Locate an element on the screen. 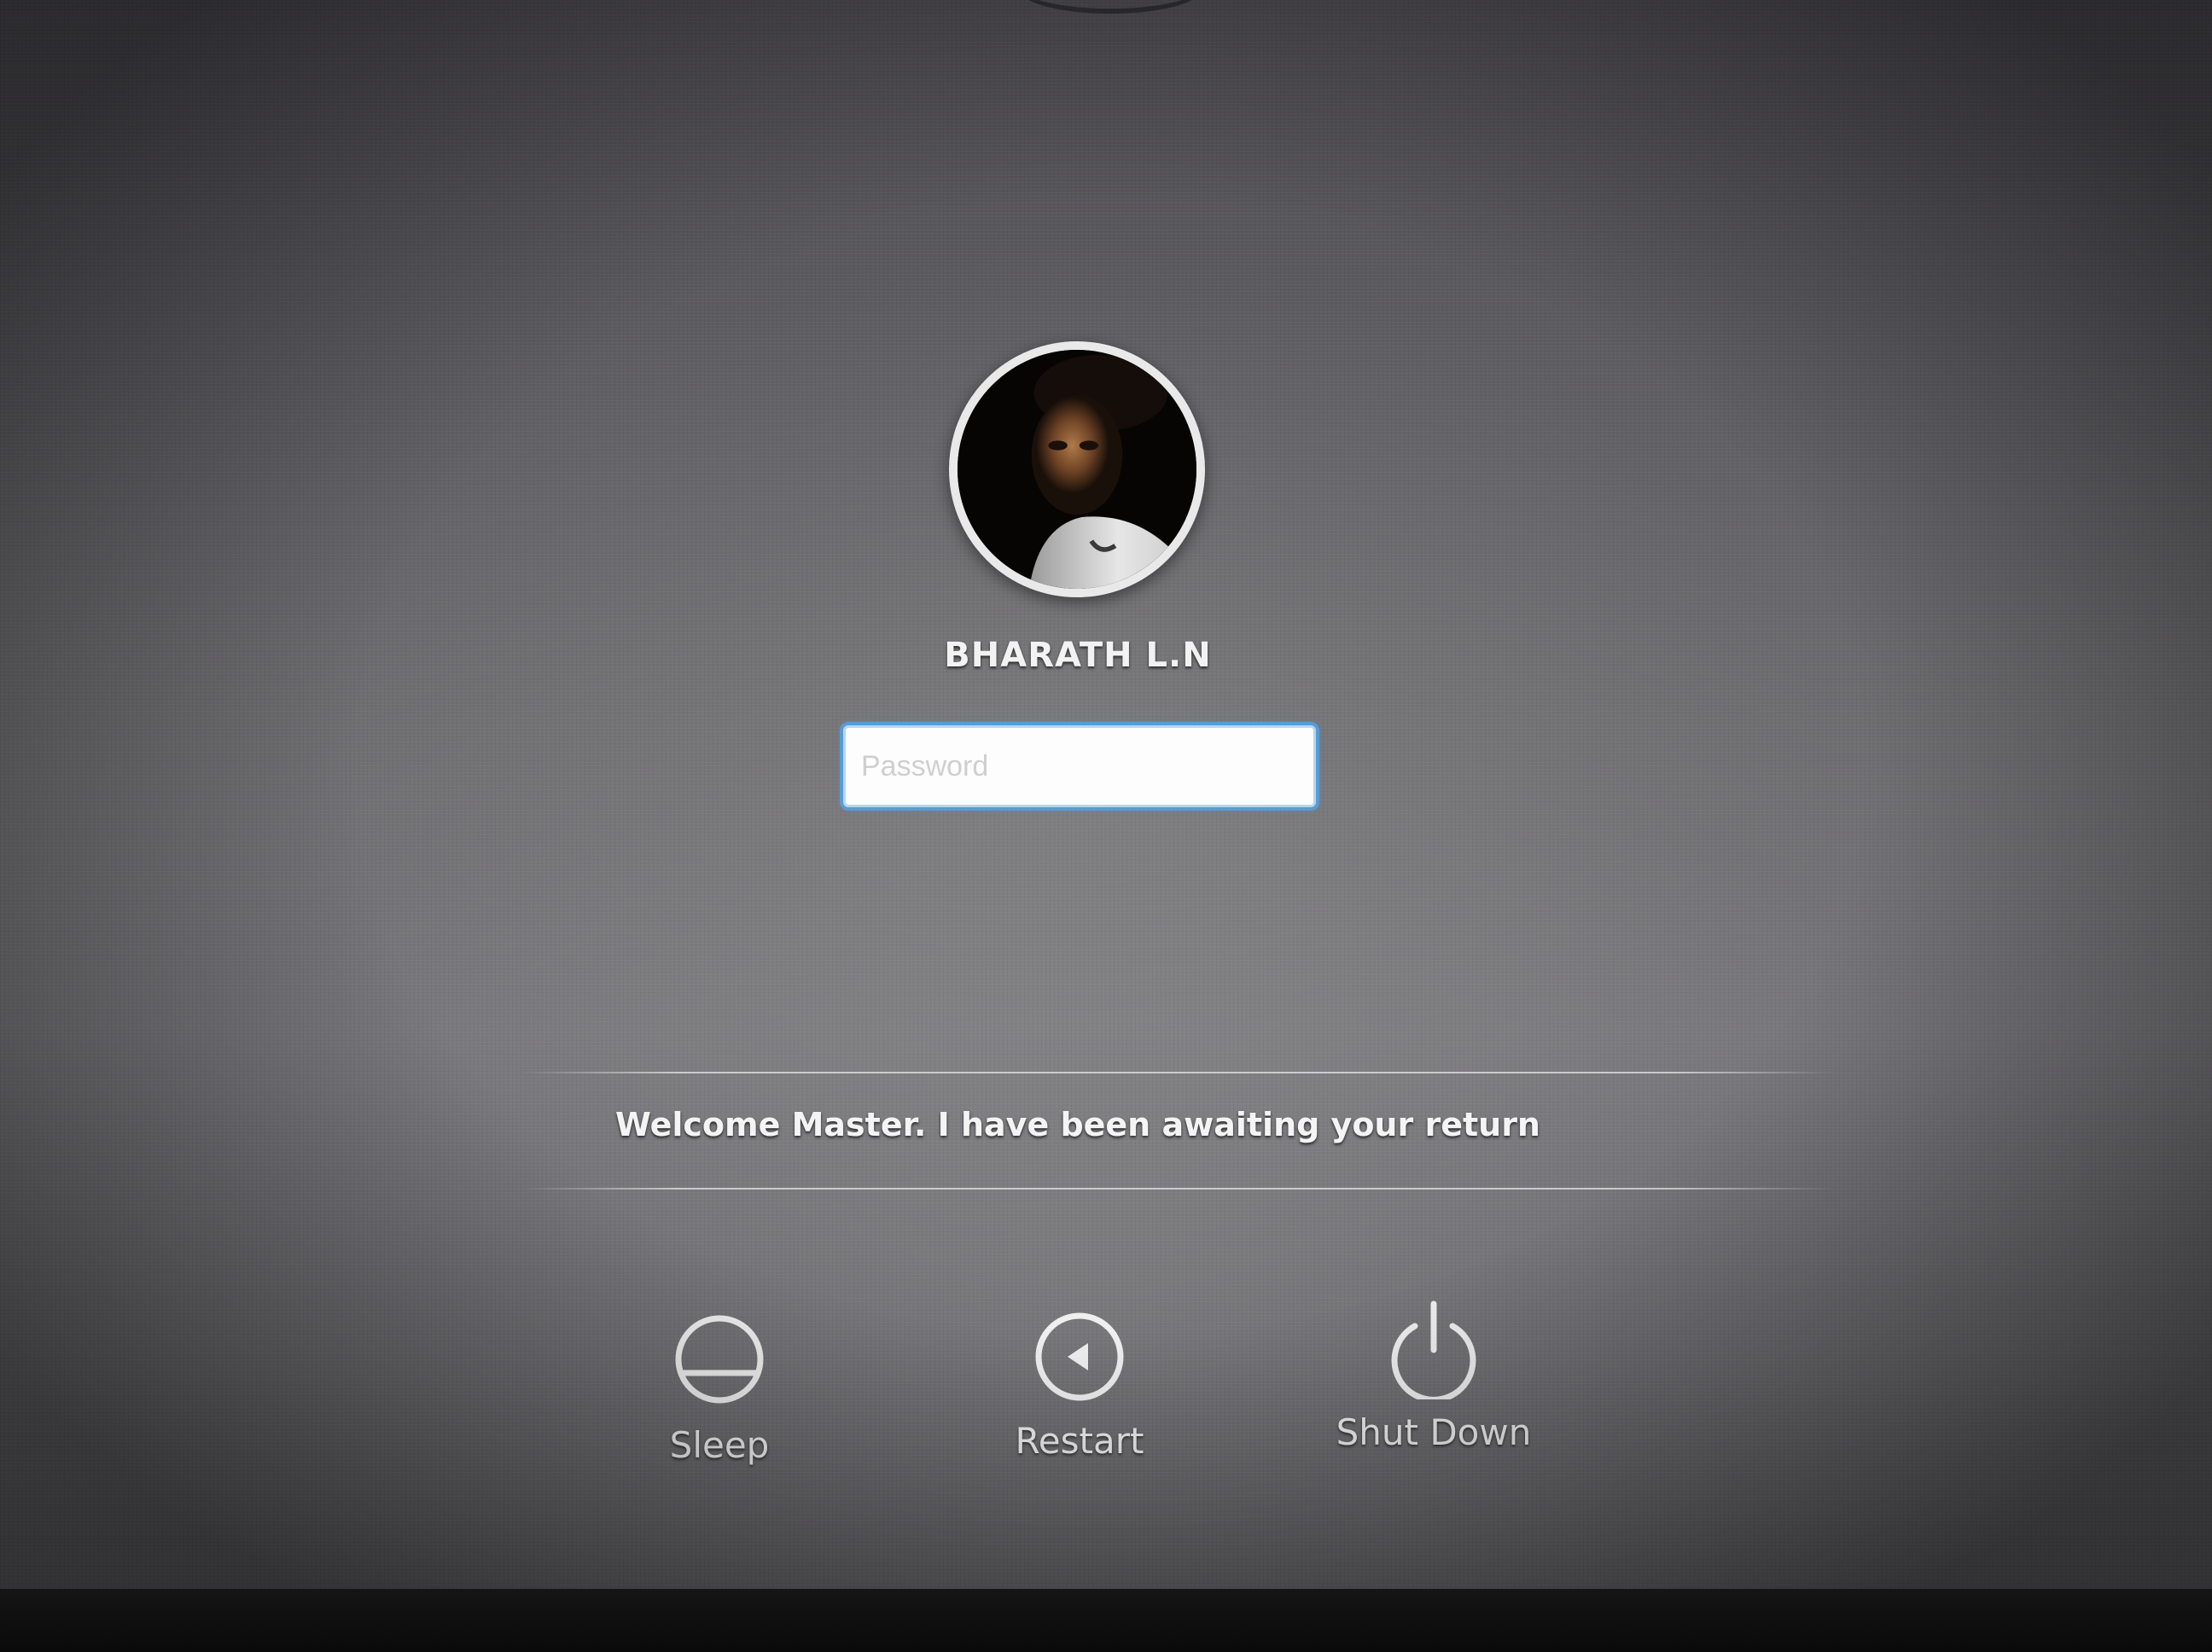 This screenshot has width=2212, height=1652. monitor-bezel is located at coordinates (1106, 1620).